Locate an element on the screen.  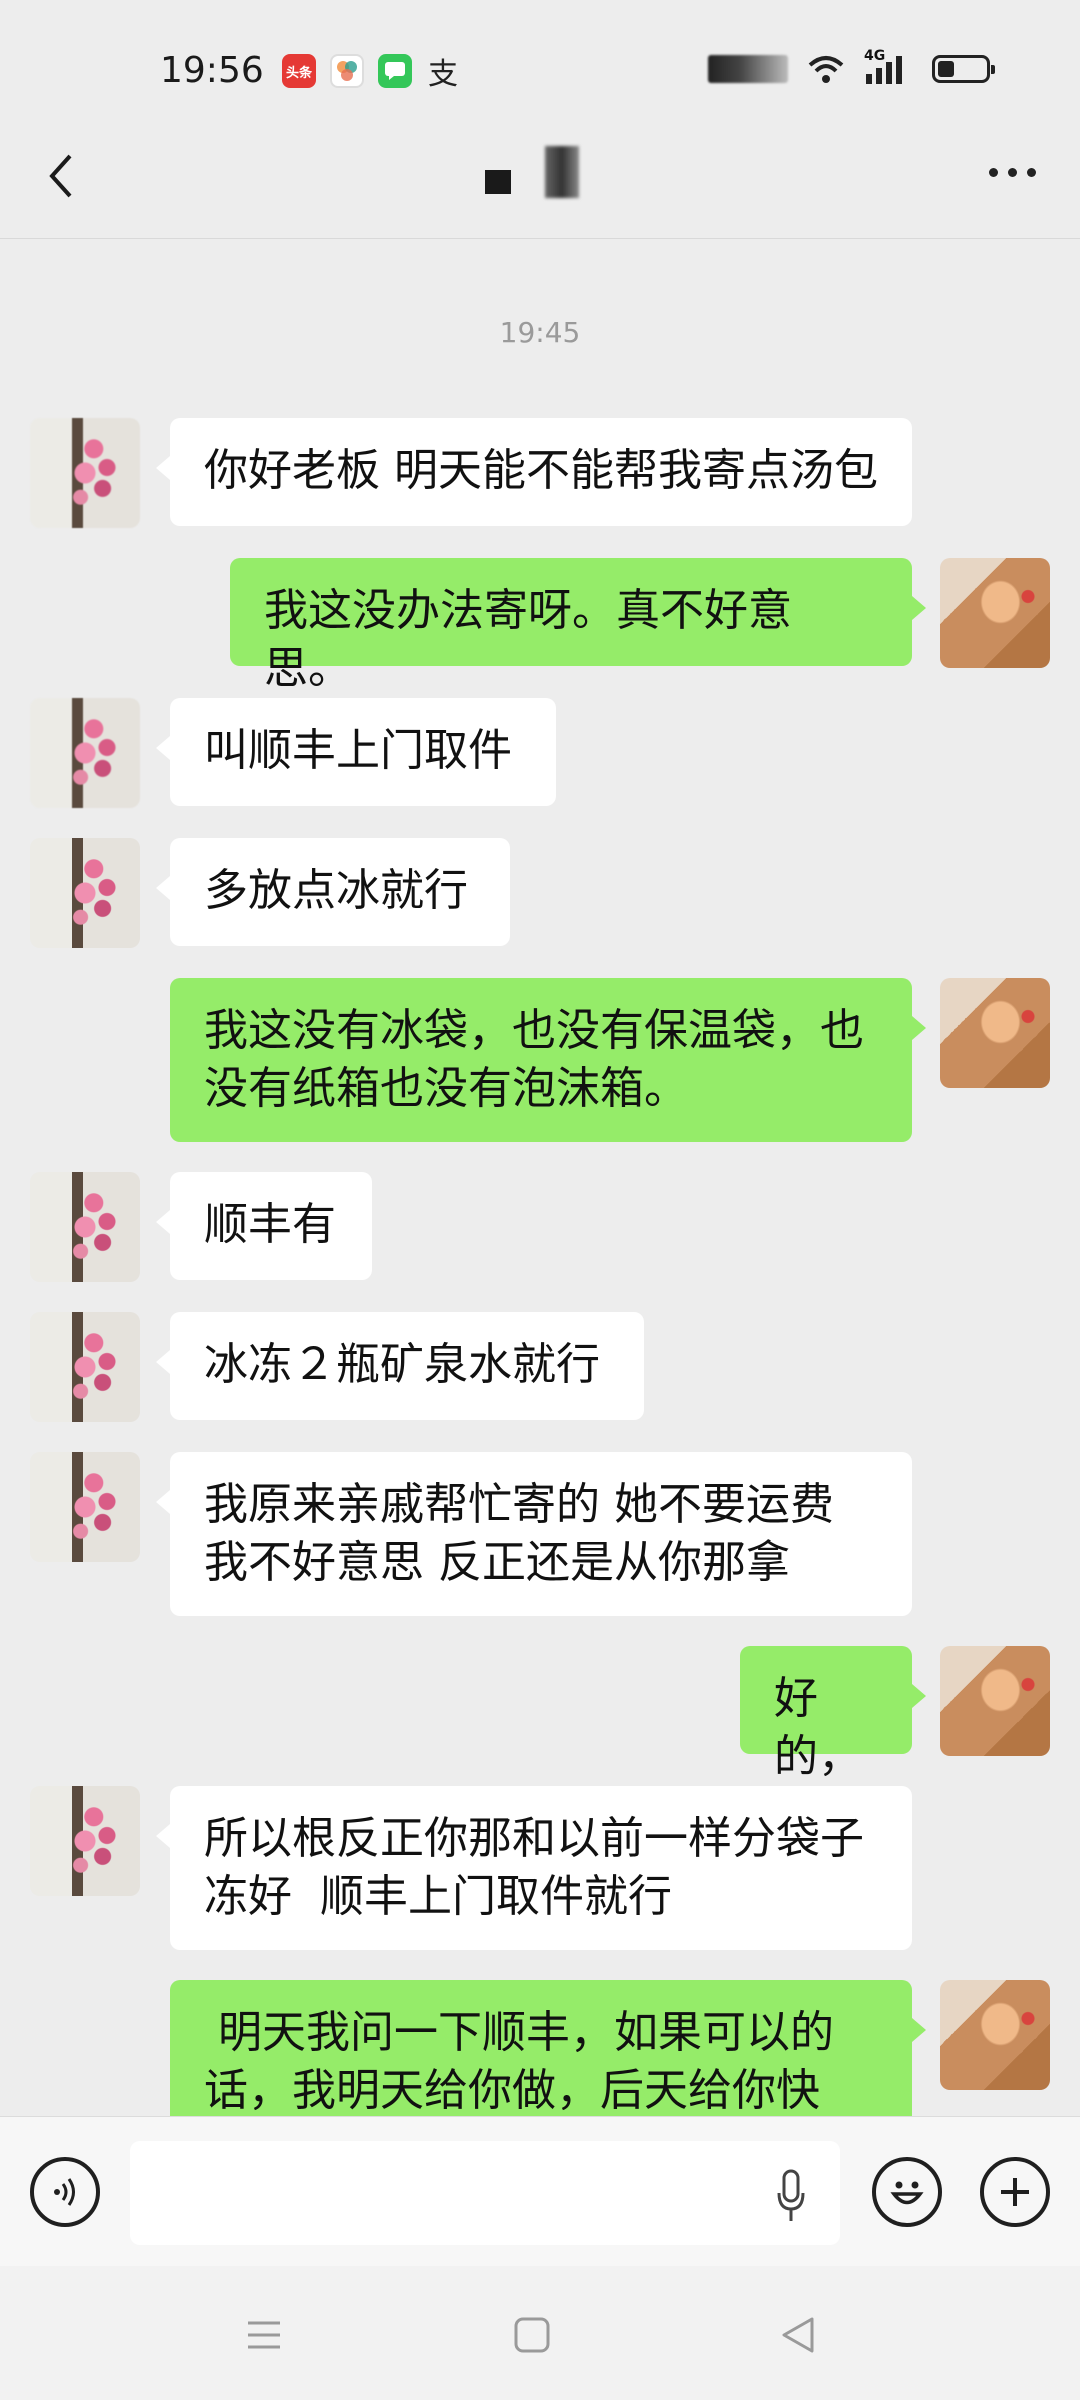
message-input-bar is located at coordinates (540, 2191).